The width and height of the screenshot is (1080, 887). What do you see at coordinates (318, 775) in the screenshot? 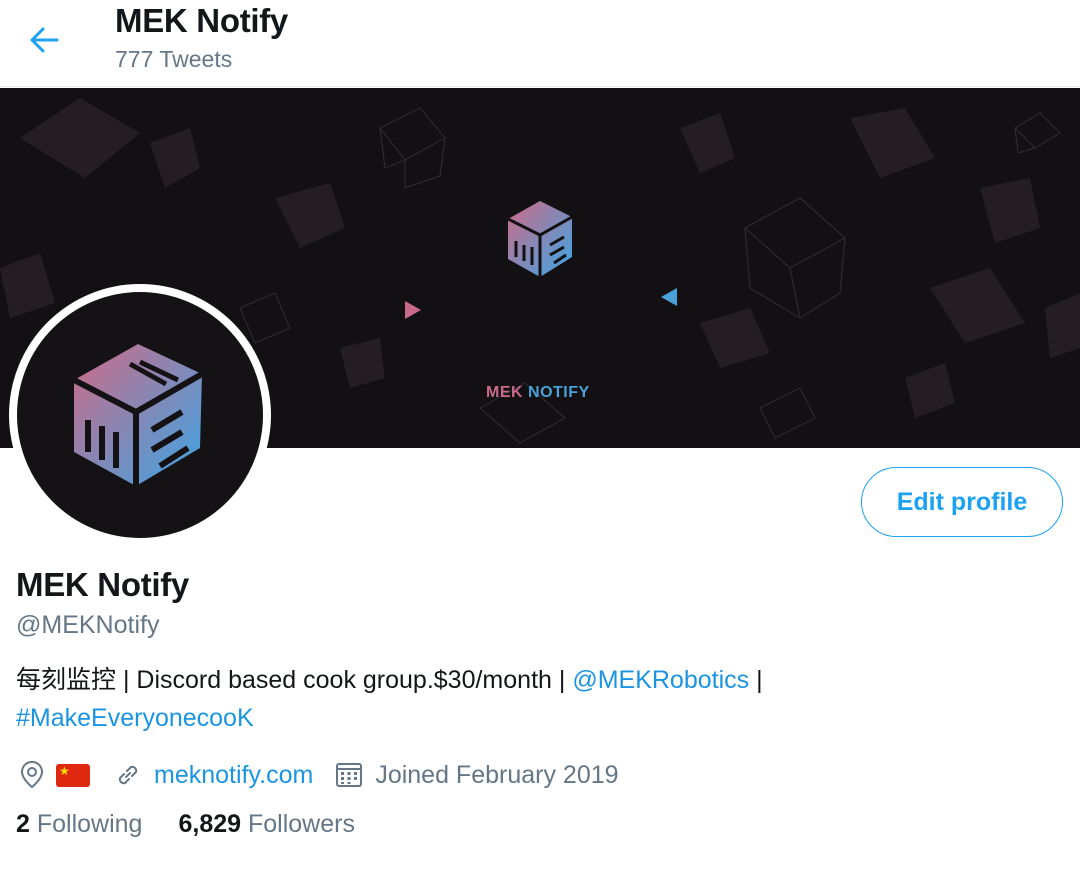
I see `profile-meta-row: ★ meknotify.com Joined February 2019` at bounding box center [318, 775].